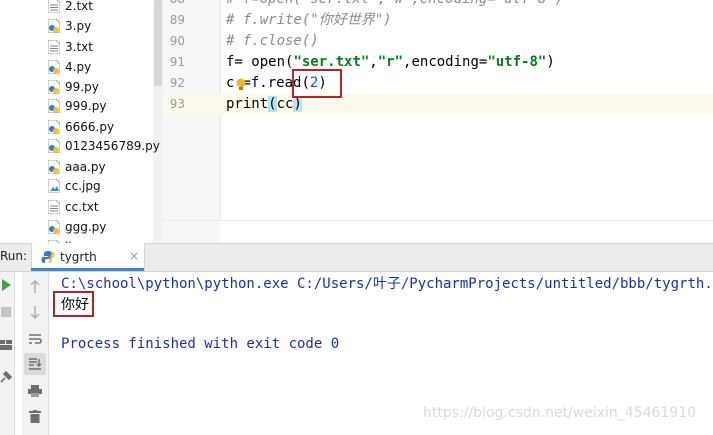 Image resolution: width=713 pixels, height=435 pixels. Describe the element at coordinates (14, 256) in the screenshot. I see `run-label: Run:` at that location.